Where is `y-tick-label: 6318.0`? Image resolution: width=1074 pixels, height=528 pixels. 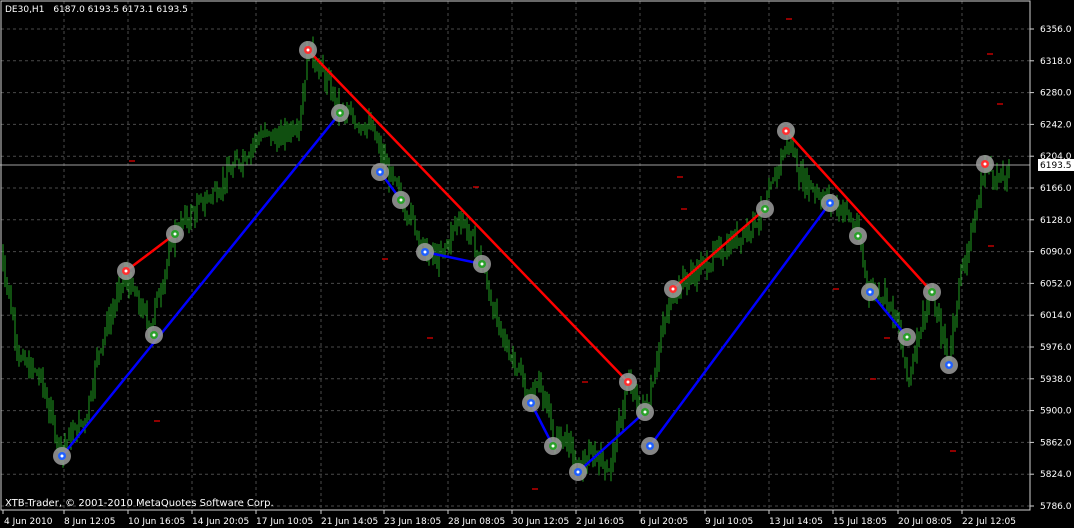
y-tick-label: 6318.0 is located at coordinates (1056, 62).